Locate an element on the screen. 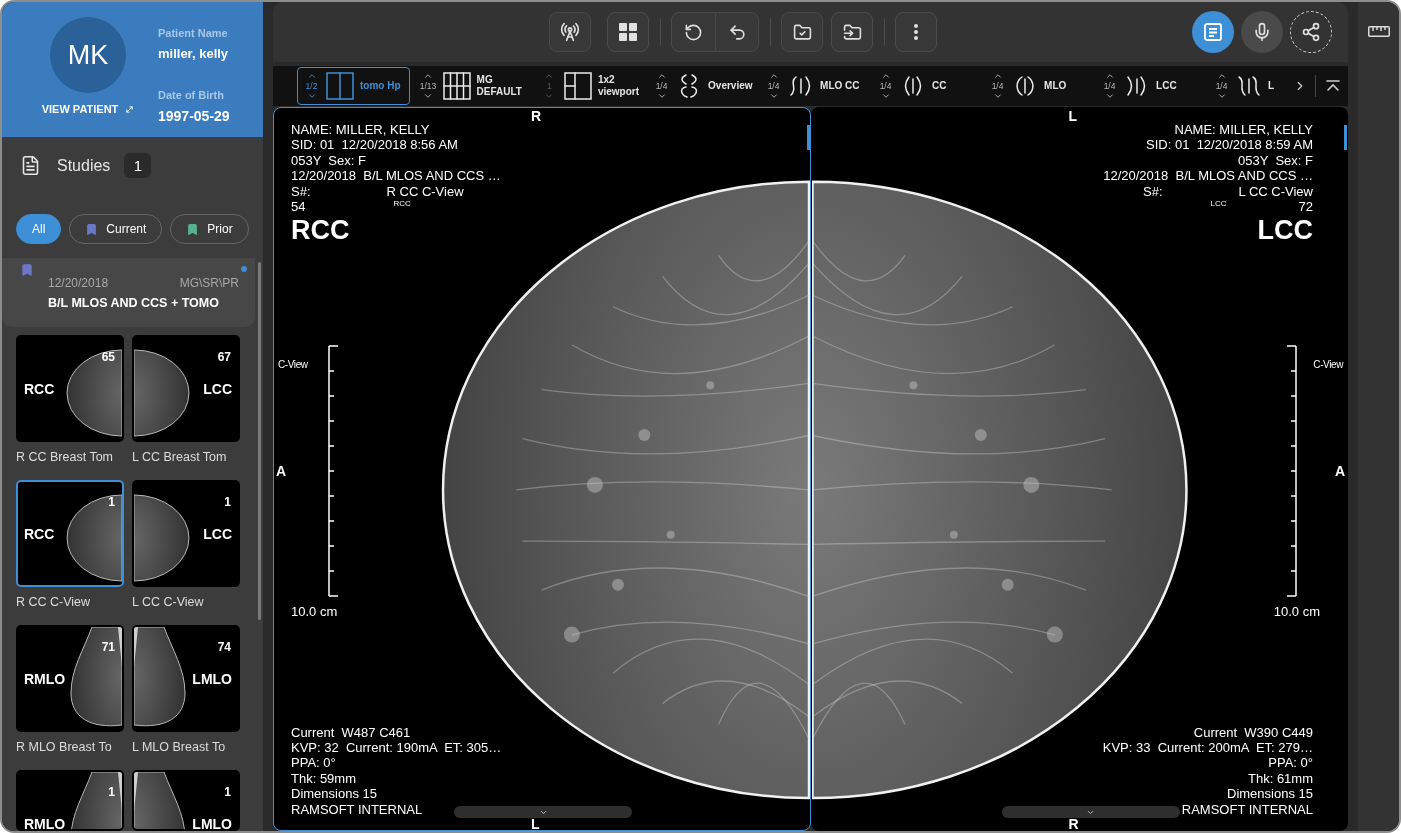  thumbnail-caption: L MLO Breast To is located at coordinates (179, 747).